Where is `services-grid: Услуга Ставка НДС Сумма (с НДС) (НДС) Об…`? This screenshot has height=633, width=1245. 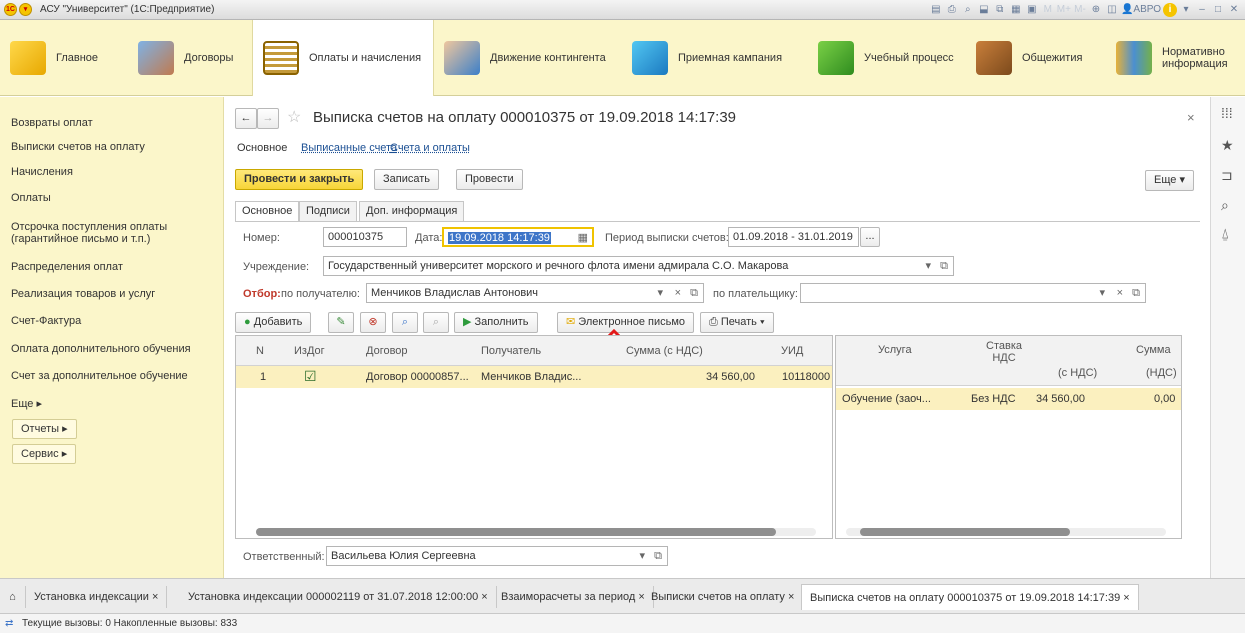
services-grid: Услуга Ставка НДС Сумма (с НДС) (НДС) Об… is located at coordinates (1008, 437).